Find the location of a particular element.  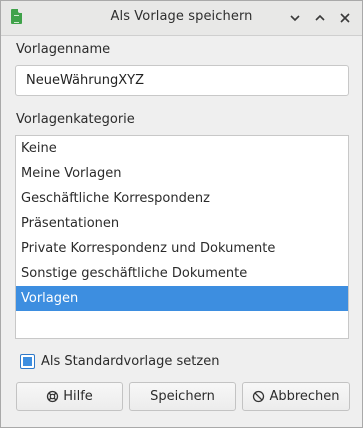

close-icon is located at coordinates (345, 18).